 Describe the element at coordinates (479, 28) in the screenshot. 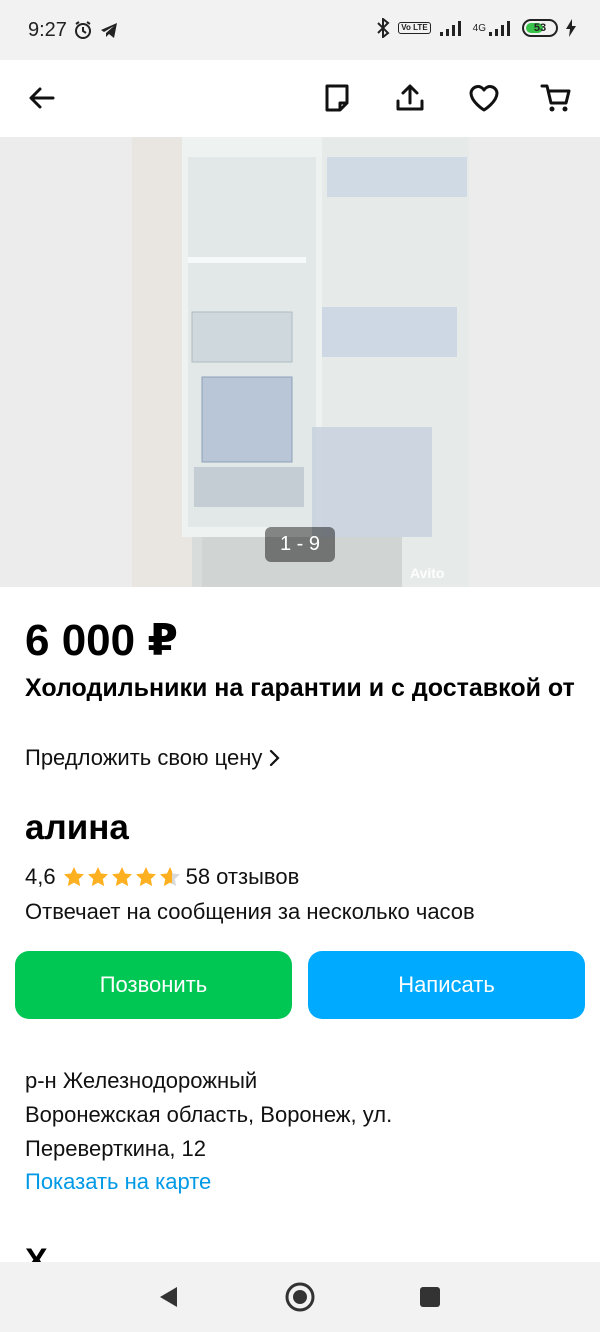

I see `network-type: 4G` at that location.